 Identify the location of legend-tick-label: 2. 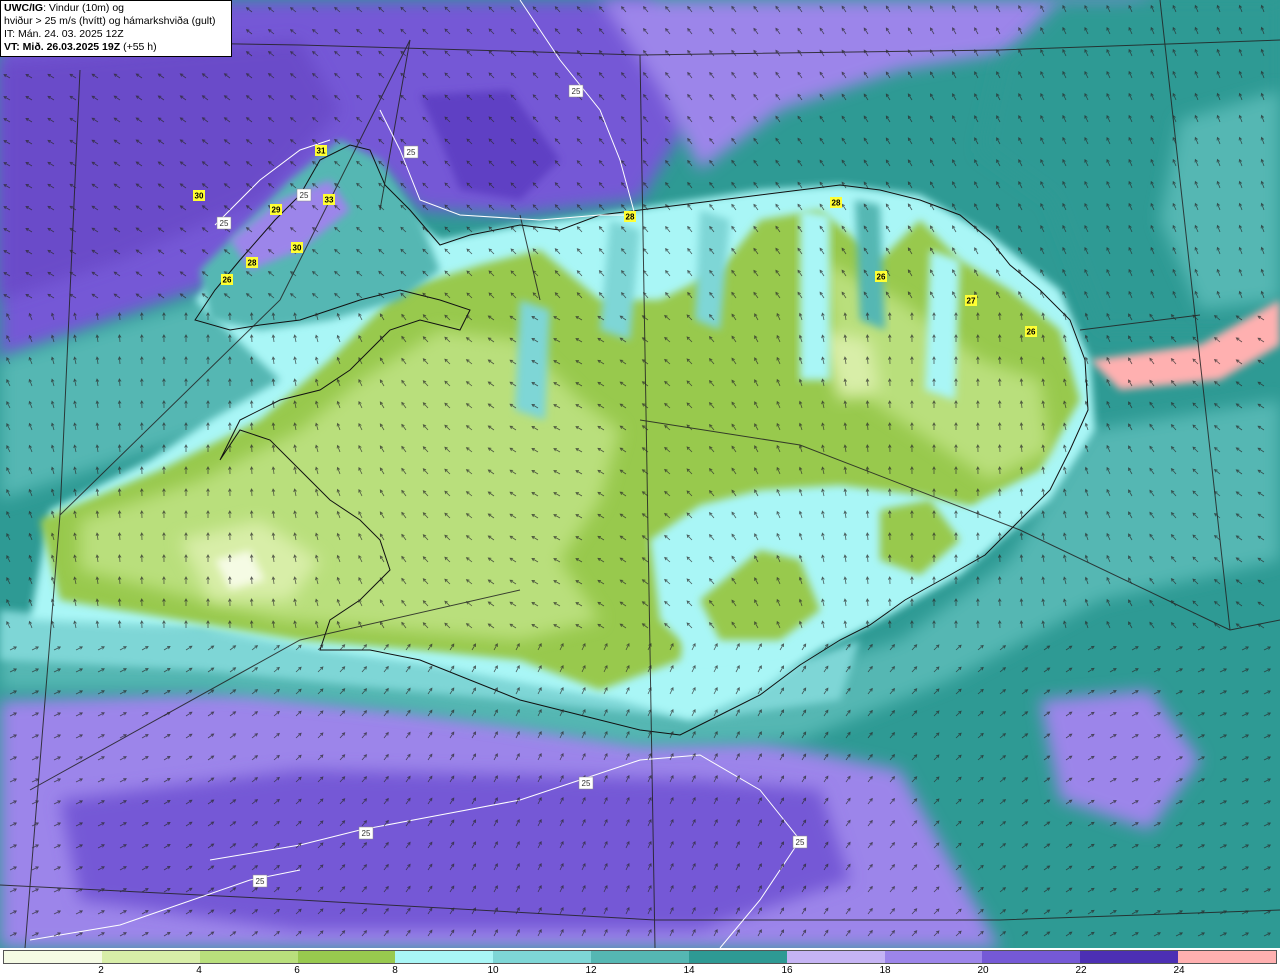
(101, 970).